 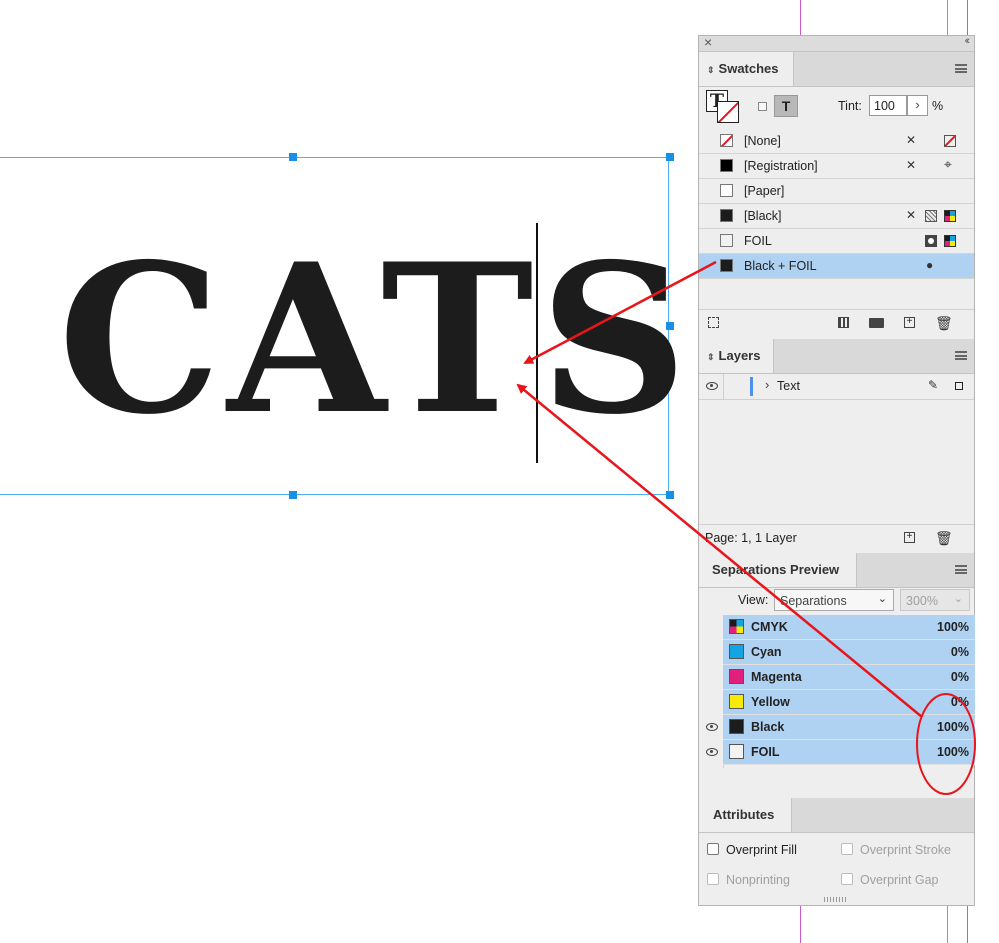 I want to click on annotation-ellipse, so click(x=946, y=744).